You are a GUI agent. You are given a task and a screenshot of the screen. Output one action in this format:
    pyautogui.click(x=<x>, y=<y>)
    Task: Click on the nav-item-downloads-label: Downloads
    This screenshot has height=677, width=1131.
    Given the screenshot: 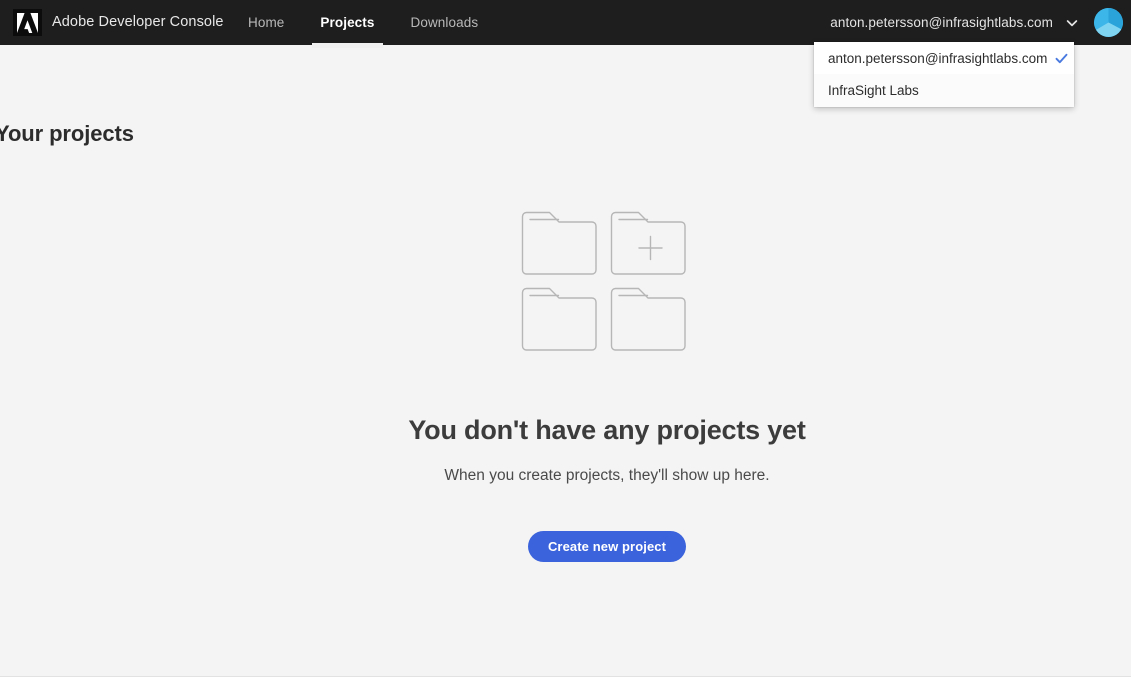 What is the action you would take?
    pyautogui.click(x=444, y=22)
    